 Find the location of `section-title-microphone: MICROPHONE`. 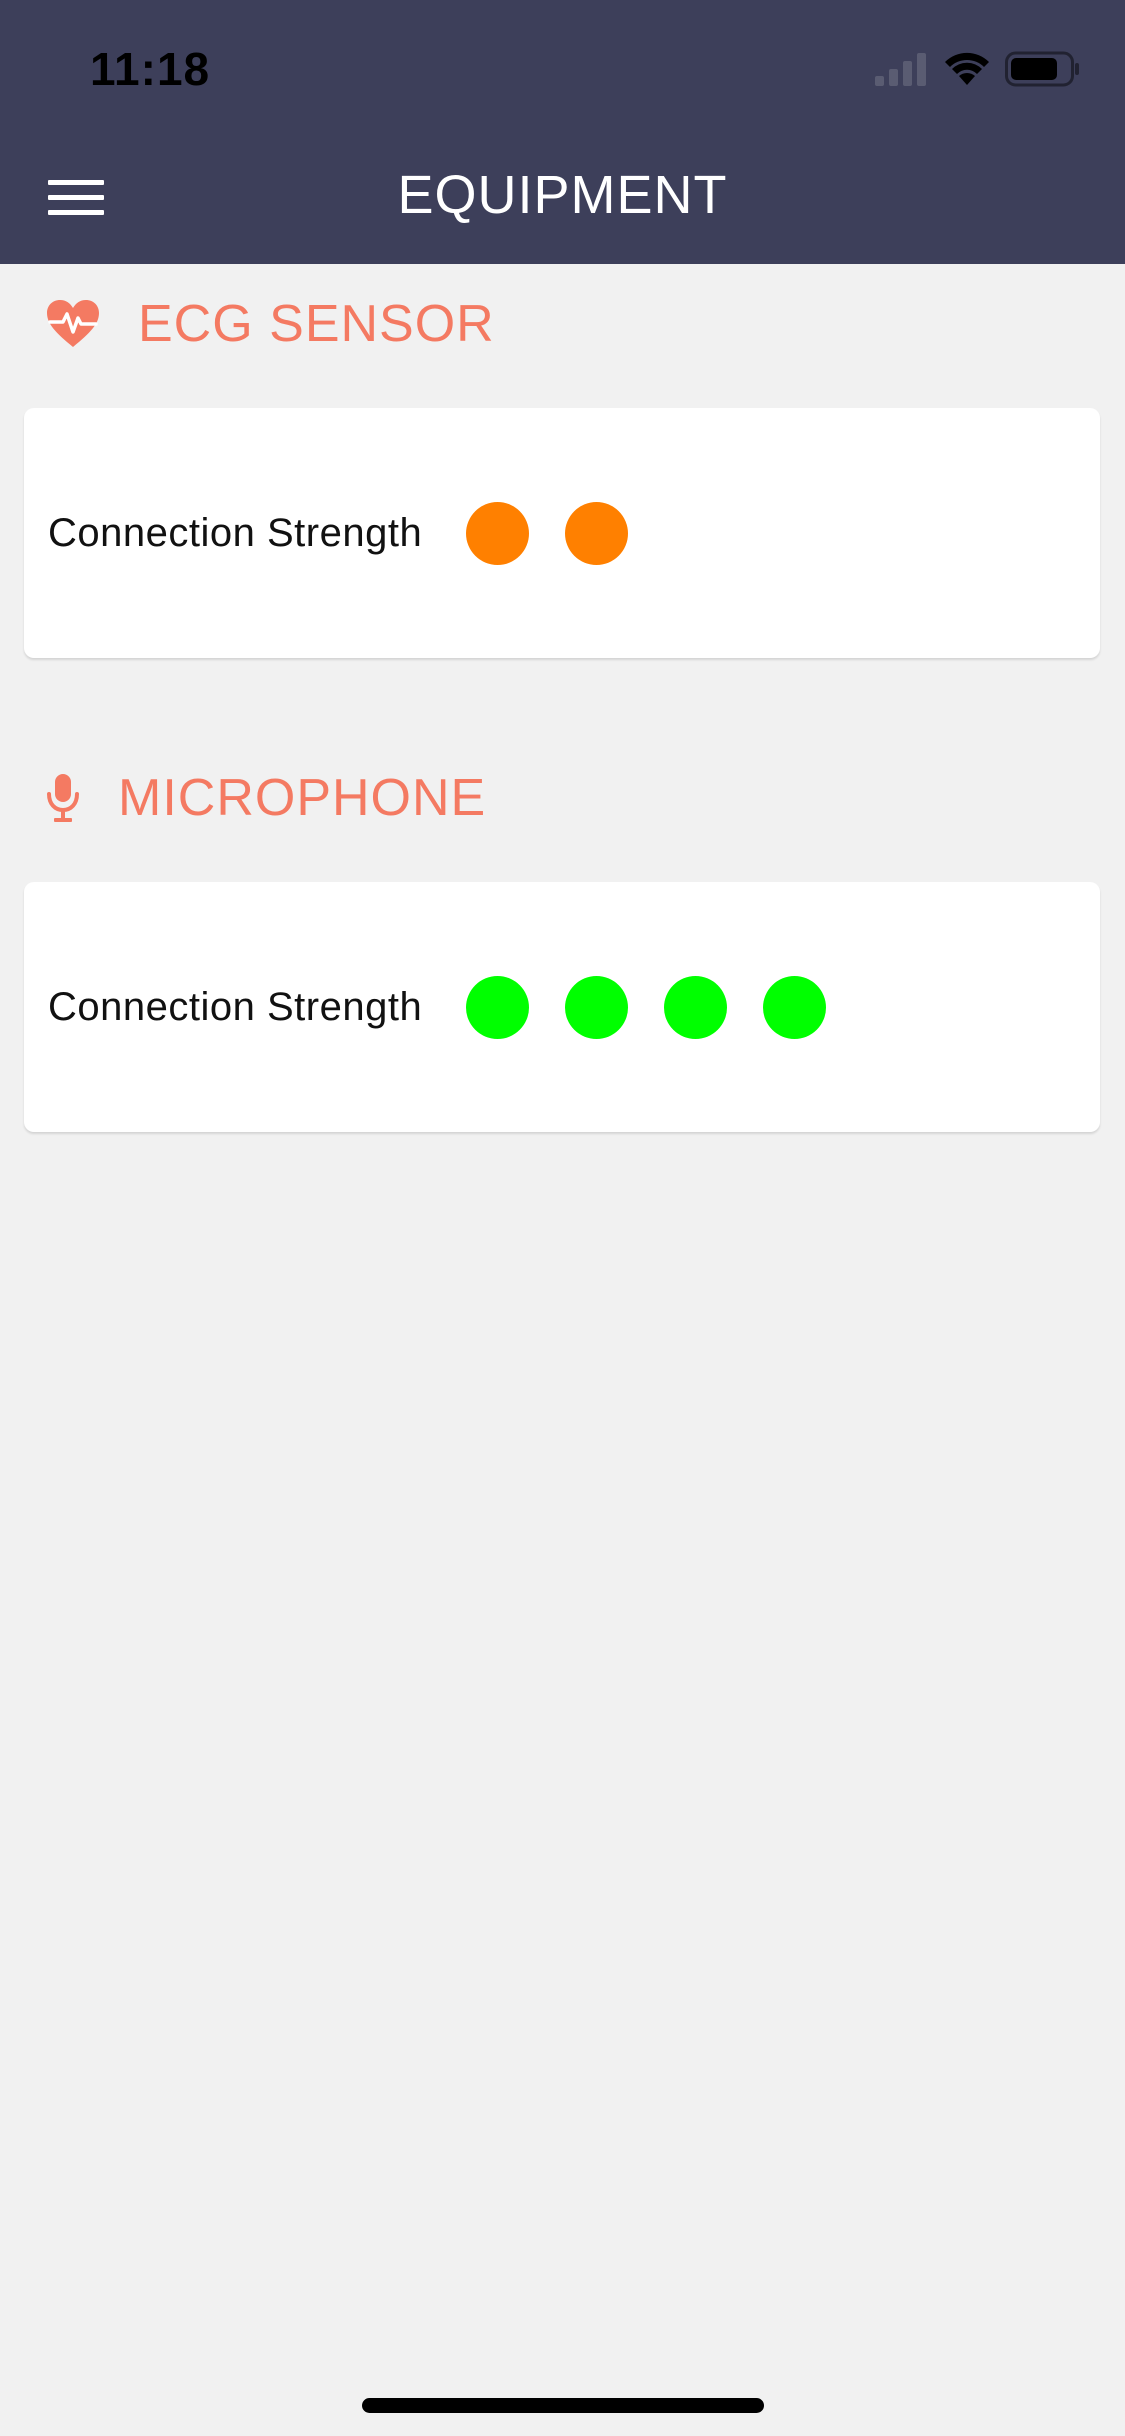

section-title-microphone: MICROPHONE is located at coordinates (266, 798).